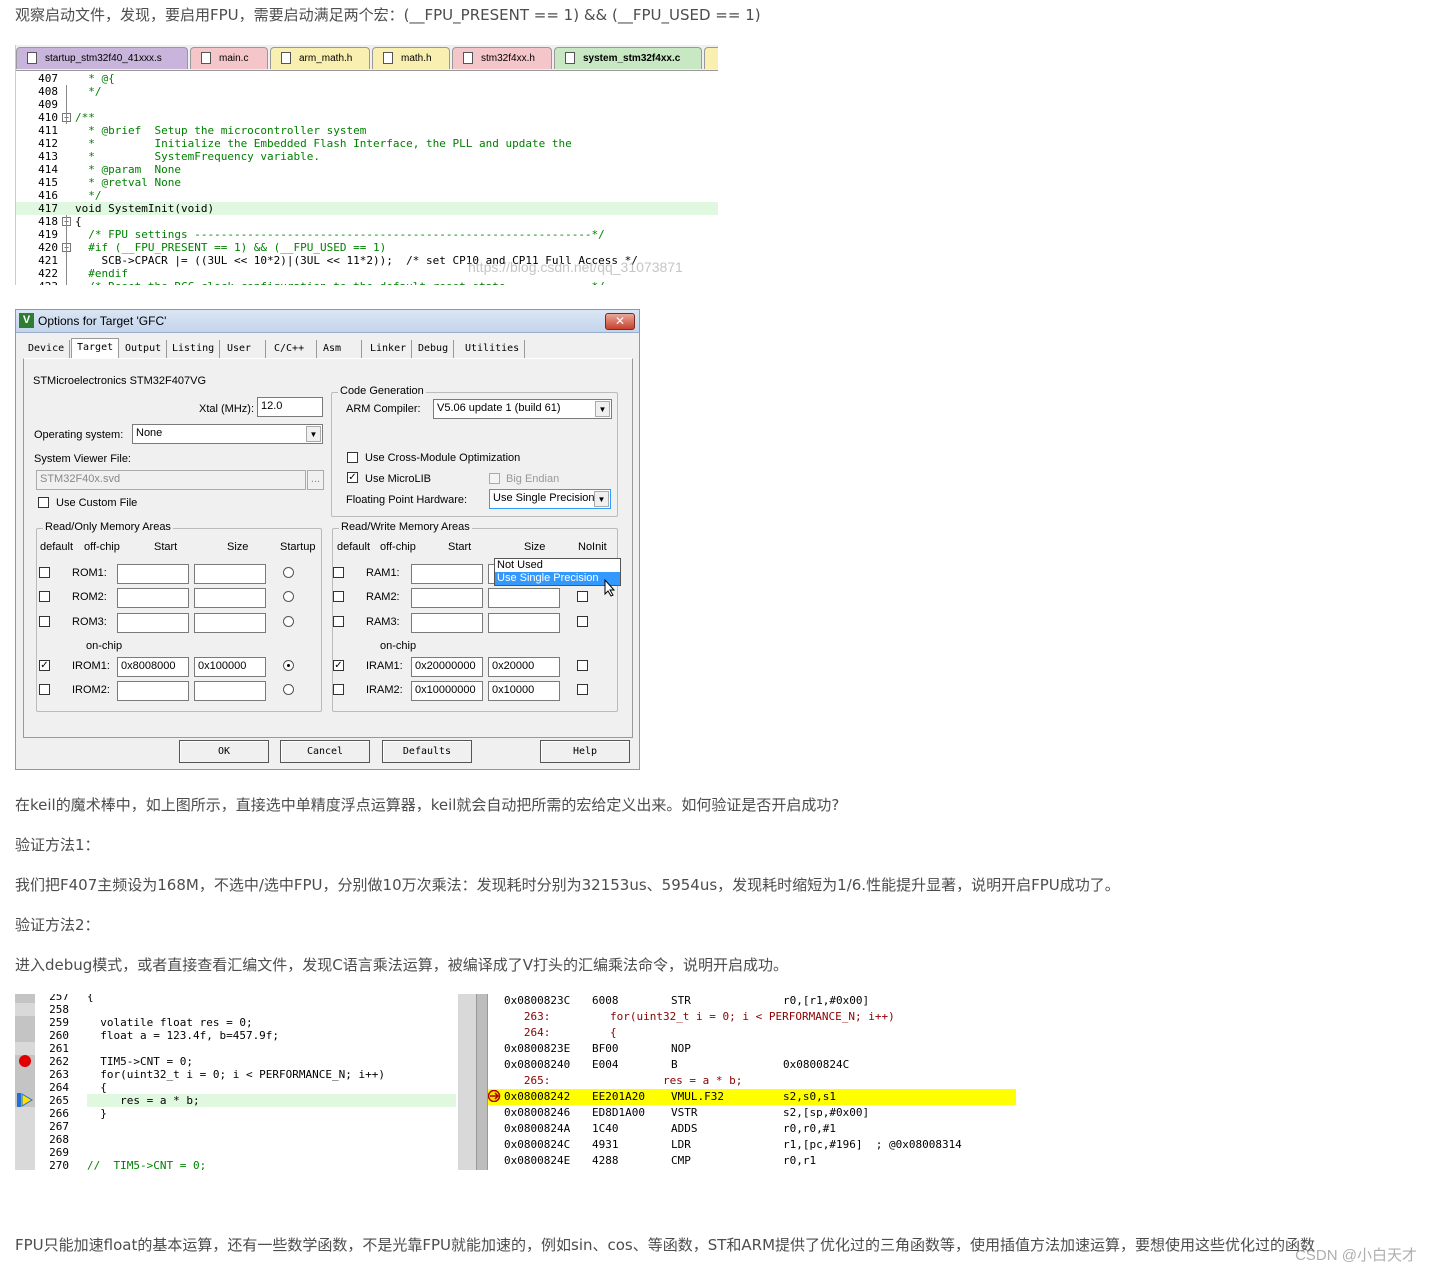  I want to click on compiler-select: V5.06 update 1 (build 61) ▼, so click(522, 409).